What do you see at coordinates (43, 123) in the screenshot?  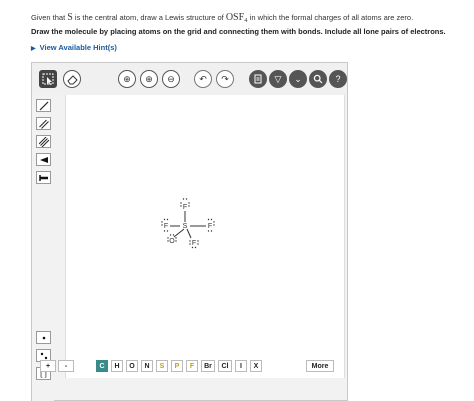 I see `double-bond-icon` at bounding box center [43, 123].